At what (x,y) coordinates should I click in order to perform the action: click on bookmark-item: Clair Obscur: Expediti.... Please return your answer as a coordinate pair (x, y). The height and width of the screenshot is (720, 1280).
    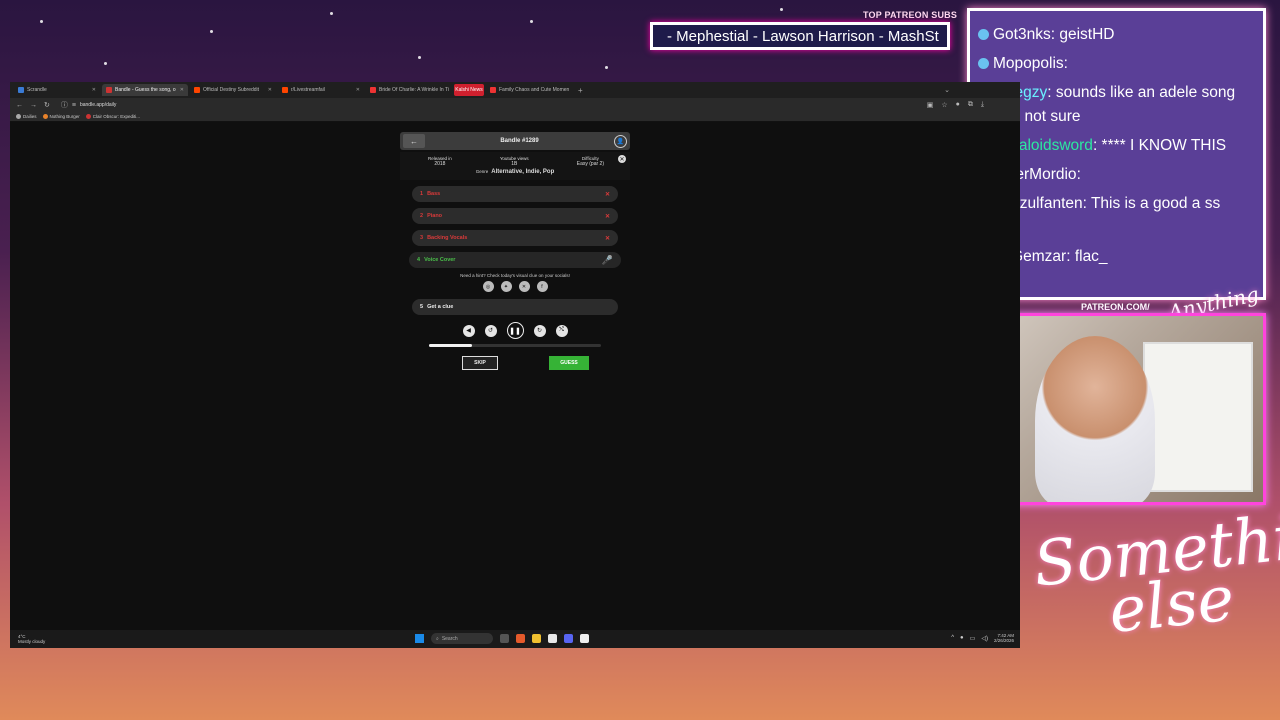
    Looking at the image, I should click on (113, 116).